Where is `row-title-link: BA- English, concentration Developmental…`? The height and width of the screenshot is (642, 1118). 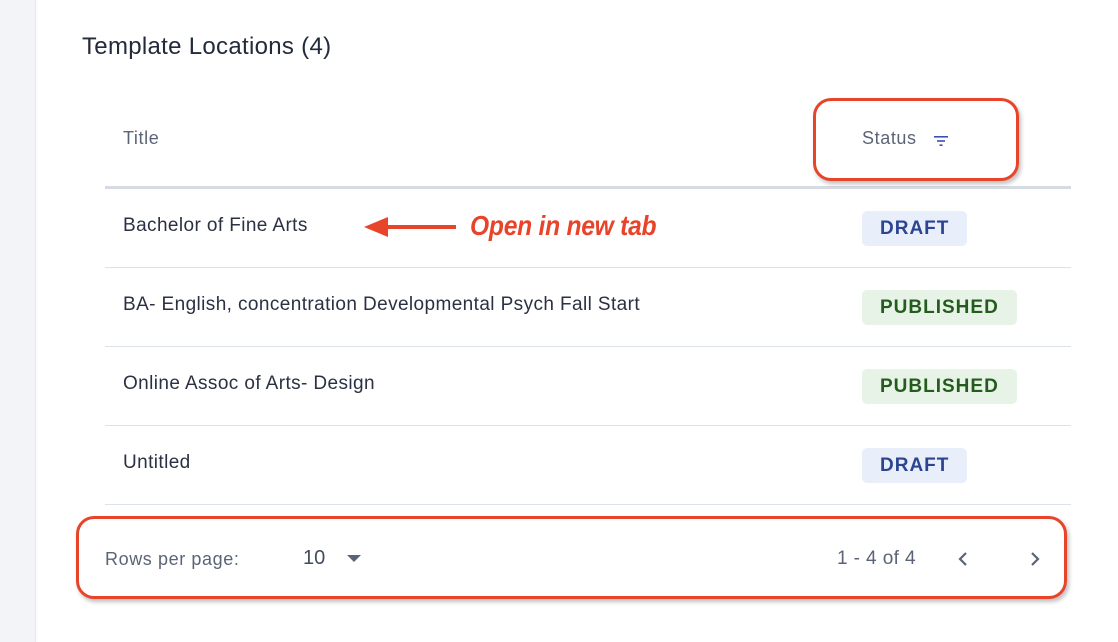
row-title-link: BA- English, concentration Developmental… is located at coordinates (381, 305).